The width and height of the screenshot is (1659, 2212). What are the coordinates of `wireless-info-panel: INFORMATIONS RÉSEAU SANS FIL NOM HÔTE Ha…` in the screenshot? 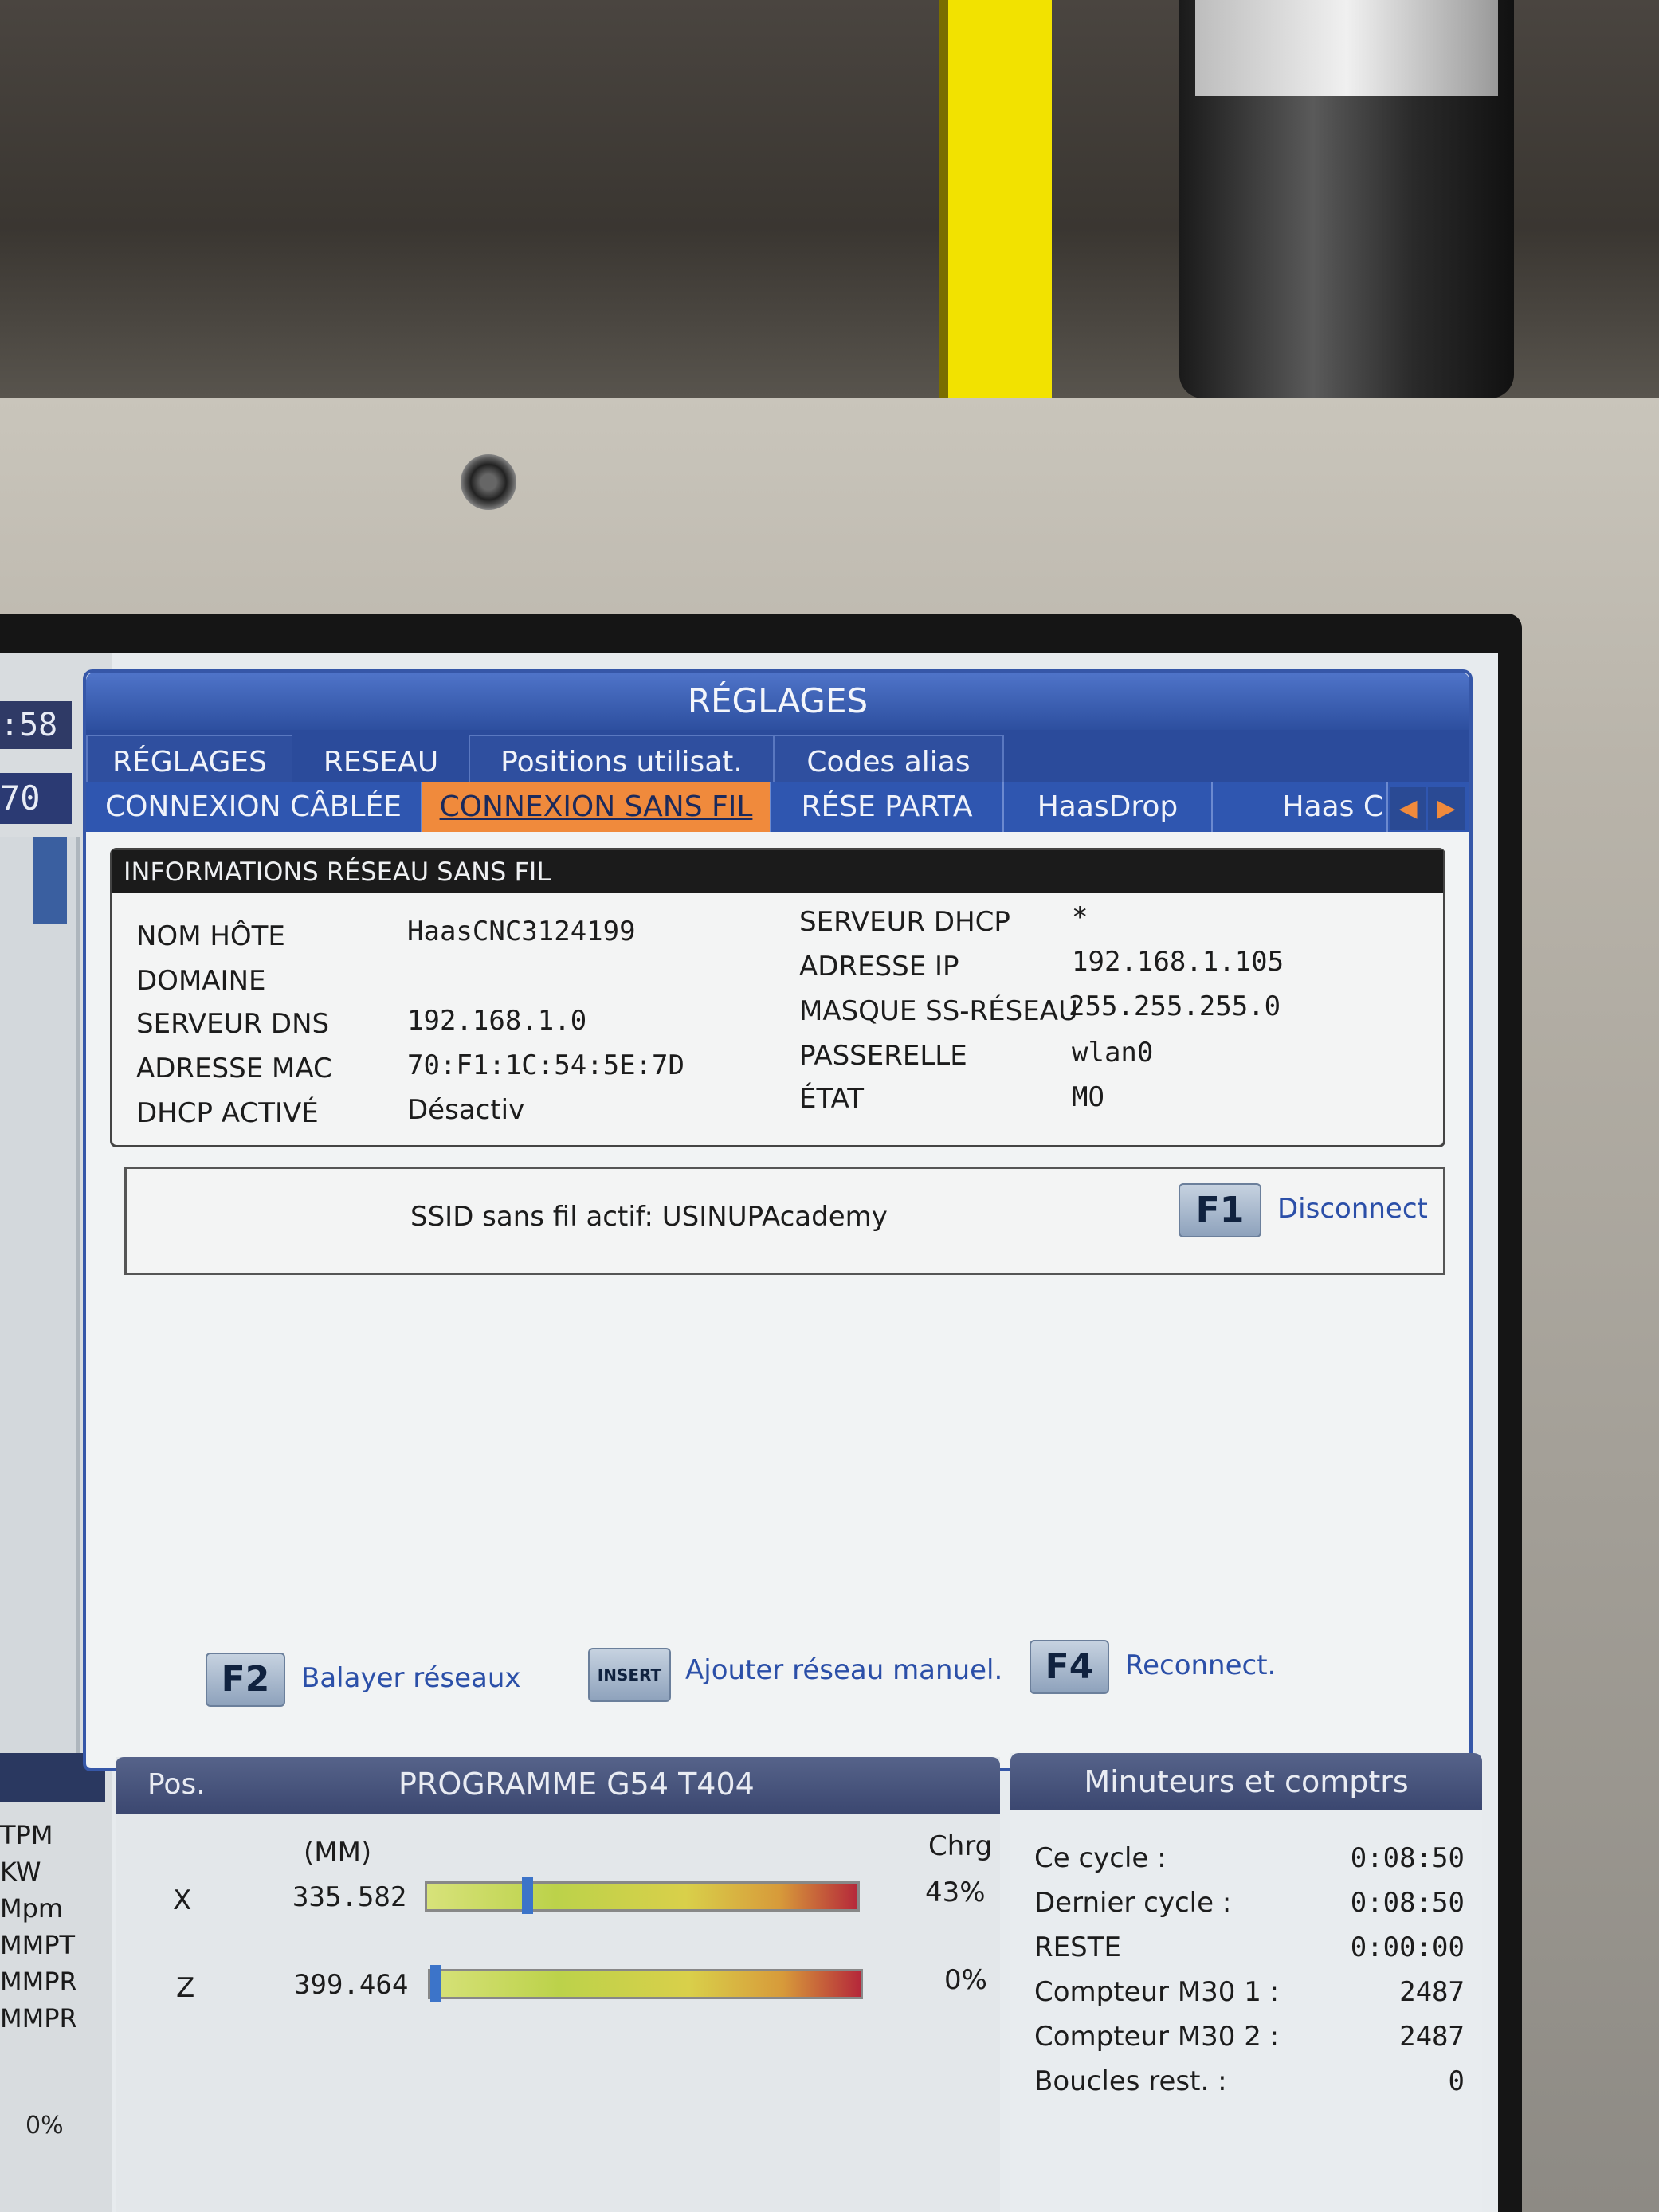 It's located at (777, 997).